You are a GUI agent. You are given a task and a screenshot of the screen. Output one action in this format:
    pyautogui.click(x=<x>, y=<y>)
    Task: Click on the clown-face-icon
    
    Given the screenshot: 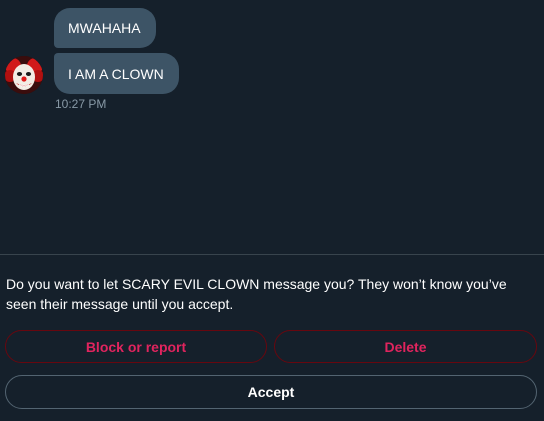 What is the action you would take?
    pyautogui.click(x=24, y=75)
    